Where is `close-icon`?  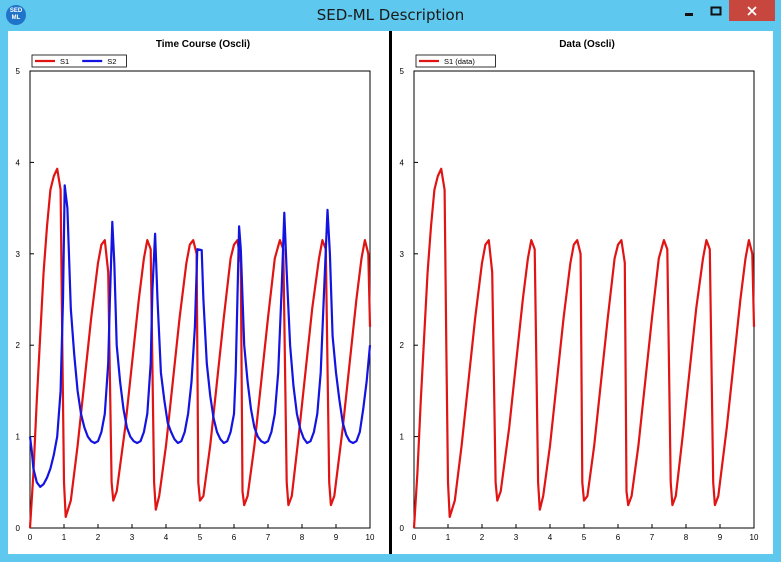
close-icon is located at coordinates (752, 10).